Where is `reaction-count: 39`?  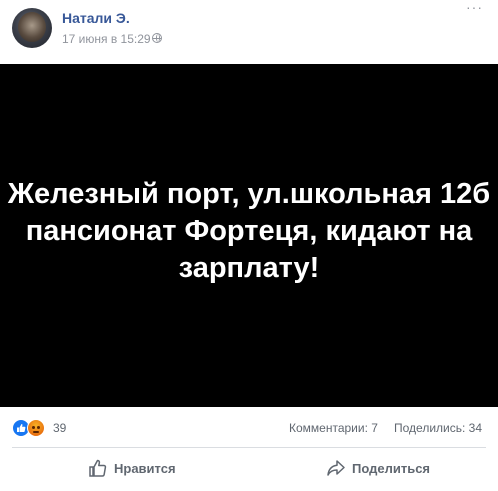
reaction-count: 39 is located at coordinates (59, 428).